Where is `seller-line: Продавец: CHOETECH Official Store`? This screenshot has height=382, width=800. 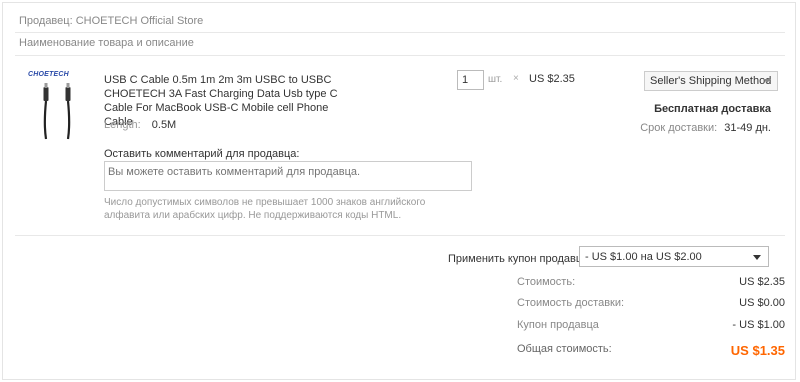
seller-line: Продавец: CHOETECH Official Store is located at coordinates (111, 21).